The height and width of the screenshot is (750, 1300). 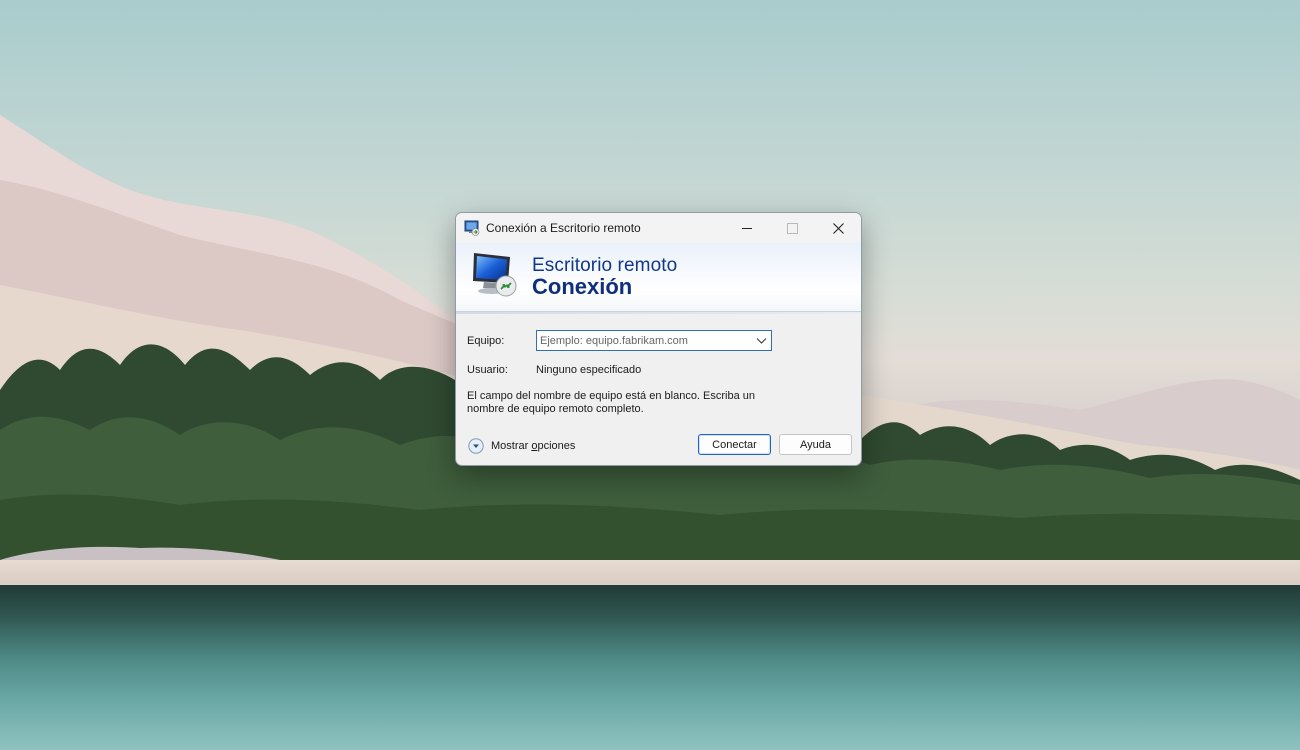 I want to click on connect-button: Conectar, so click(x=734, y=444).